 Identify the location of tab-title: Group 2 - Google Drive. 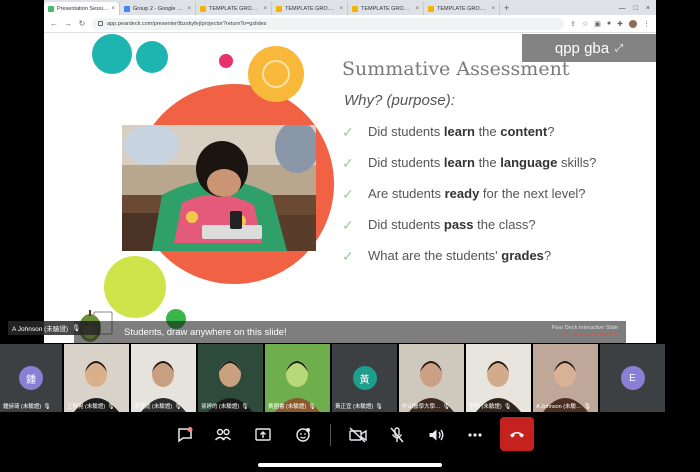
(159, 8).